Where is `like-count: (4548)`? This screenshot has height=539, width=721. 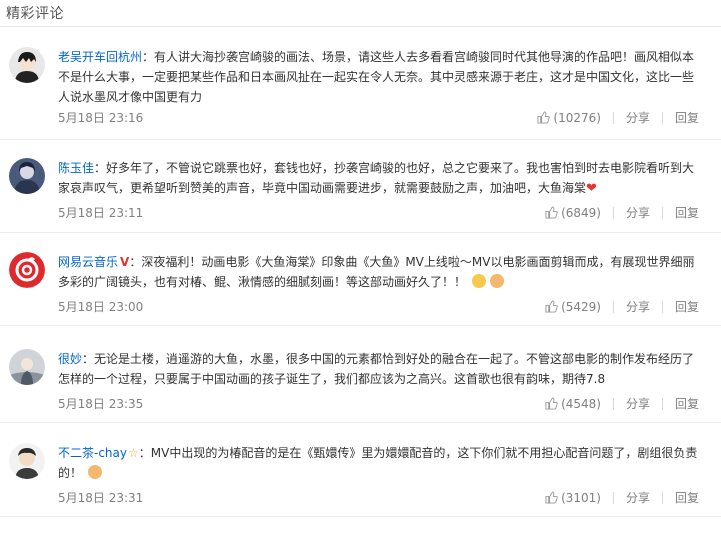 like-count: (4548) is located at coordinates (581, 403).